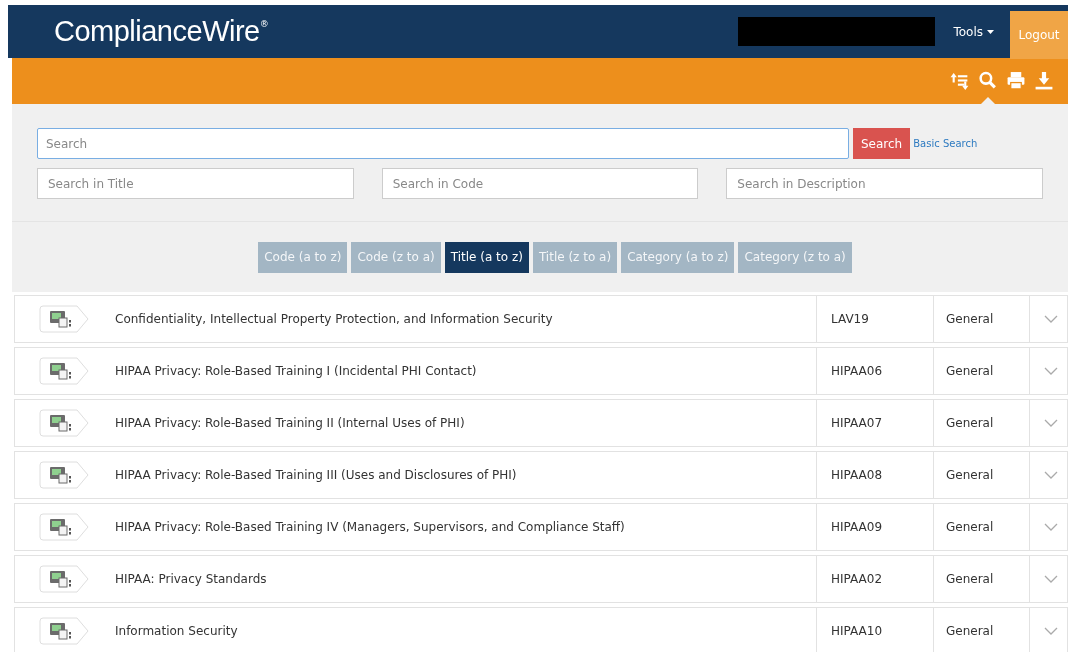 The width and height of the screenshot is (1068, 652). What do you see at coordinates (874, 579) in the screenshot?
I see `course-code: HIPAA02` at bounding box center [874, 579].